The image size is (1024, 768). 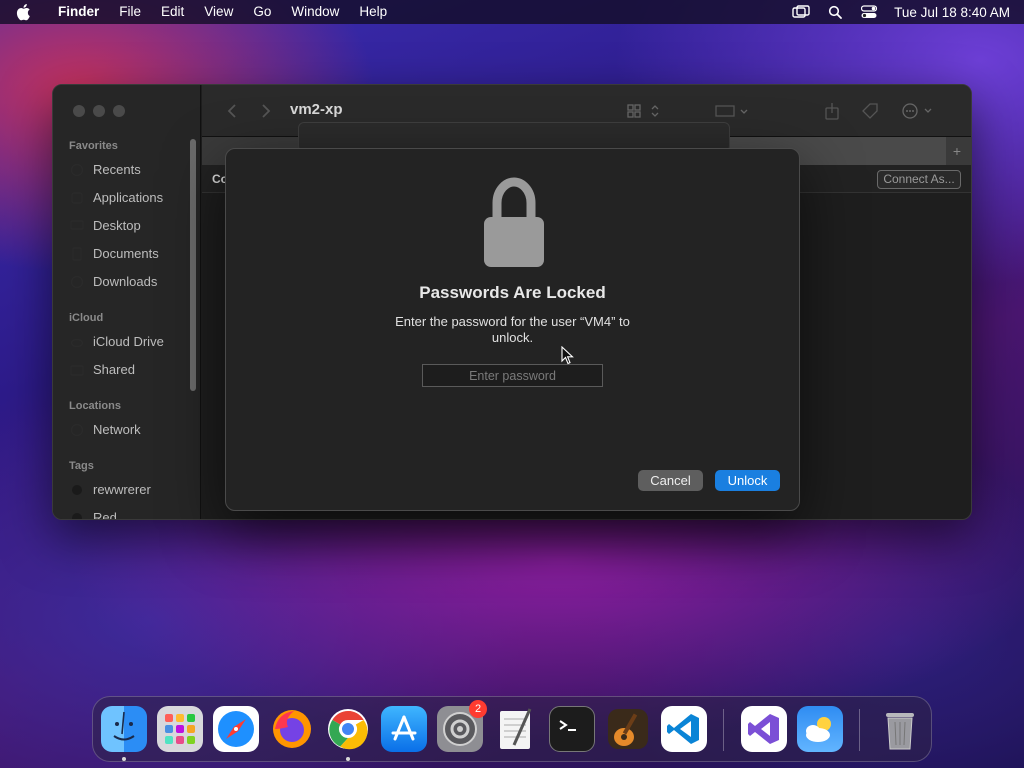 What do you see at coordinates (820, 729) in the screenshot?
I see `dock-weather-icon` at bounding box center [820, 729].